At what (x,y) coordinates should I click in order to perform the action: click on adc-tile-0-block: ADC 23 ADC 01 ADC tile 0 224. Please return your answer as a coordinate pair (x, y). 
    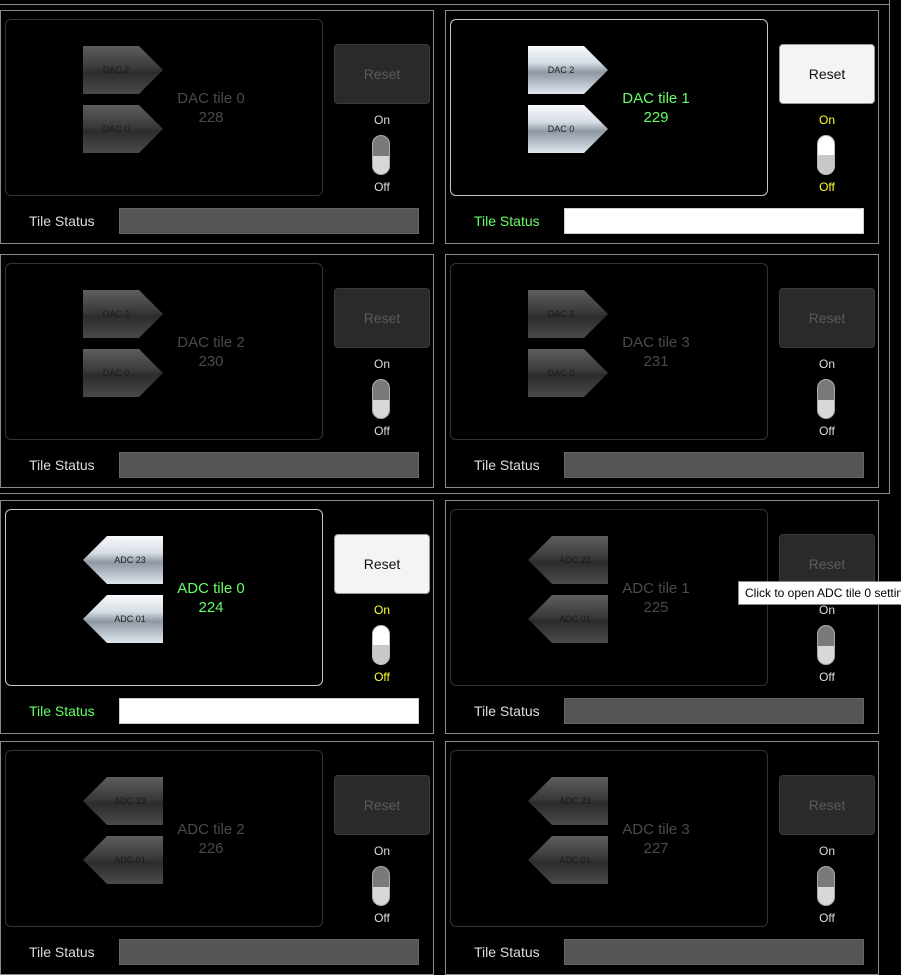
    Looking at the image, I should click on (164, 597).